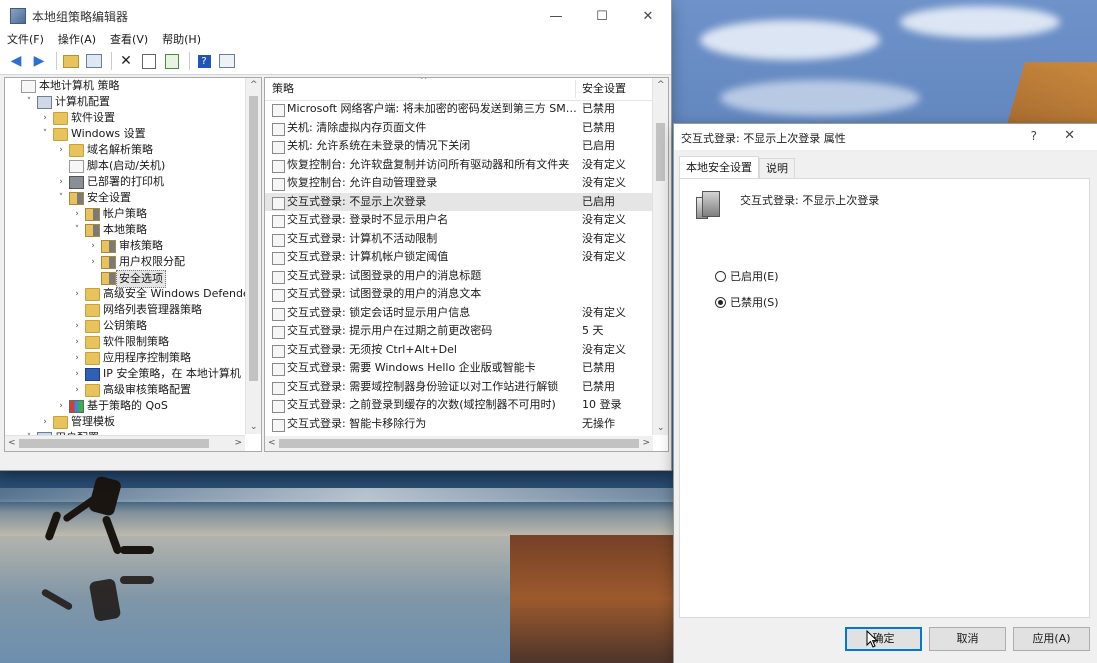 This screenshot has width=1097, height=663. What do you see at coordinates (125, 422) in the screenshot?
I see `tree-node: › 管理模板` at bounding box center [125, 422].